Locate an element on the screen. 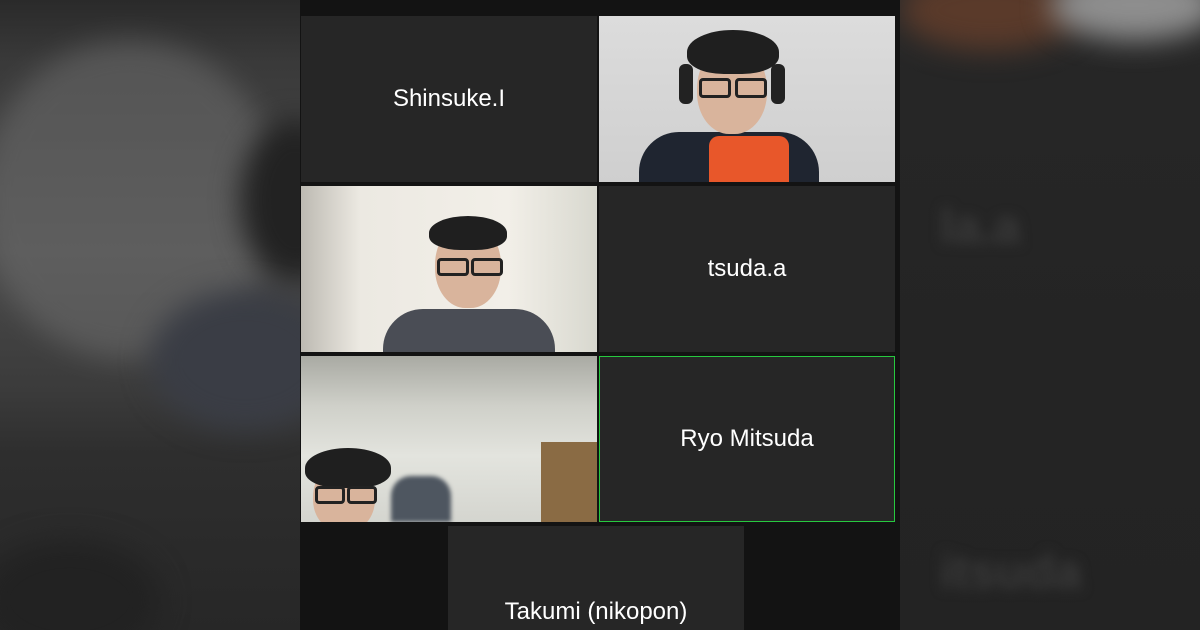 The width and height of the screenshot is (1200, 630). participant-tile-shinsuke: Shinsuke.I is located at coordinates (449, 99).